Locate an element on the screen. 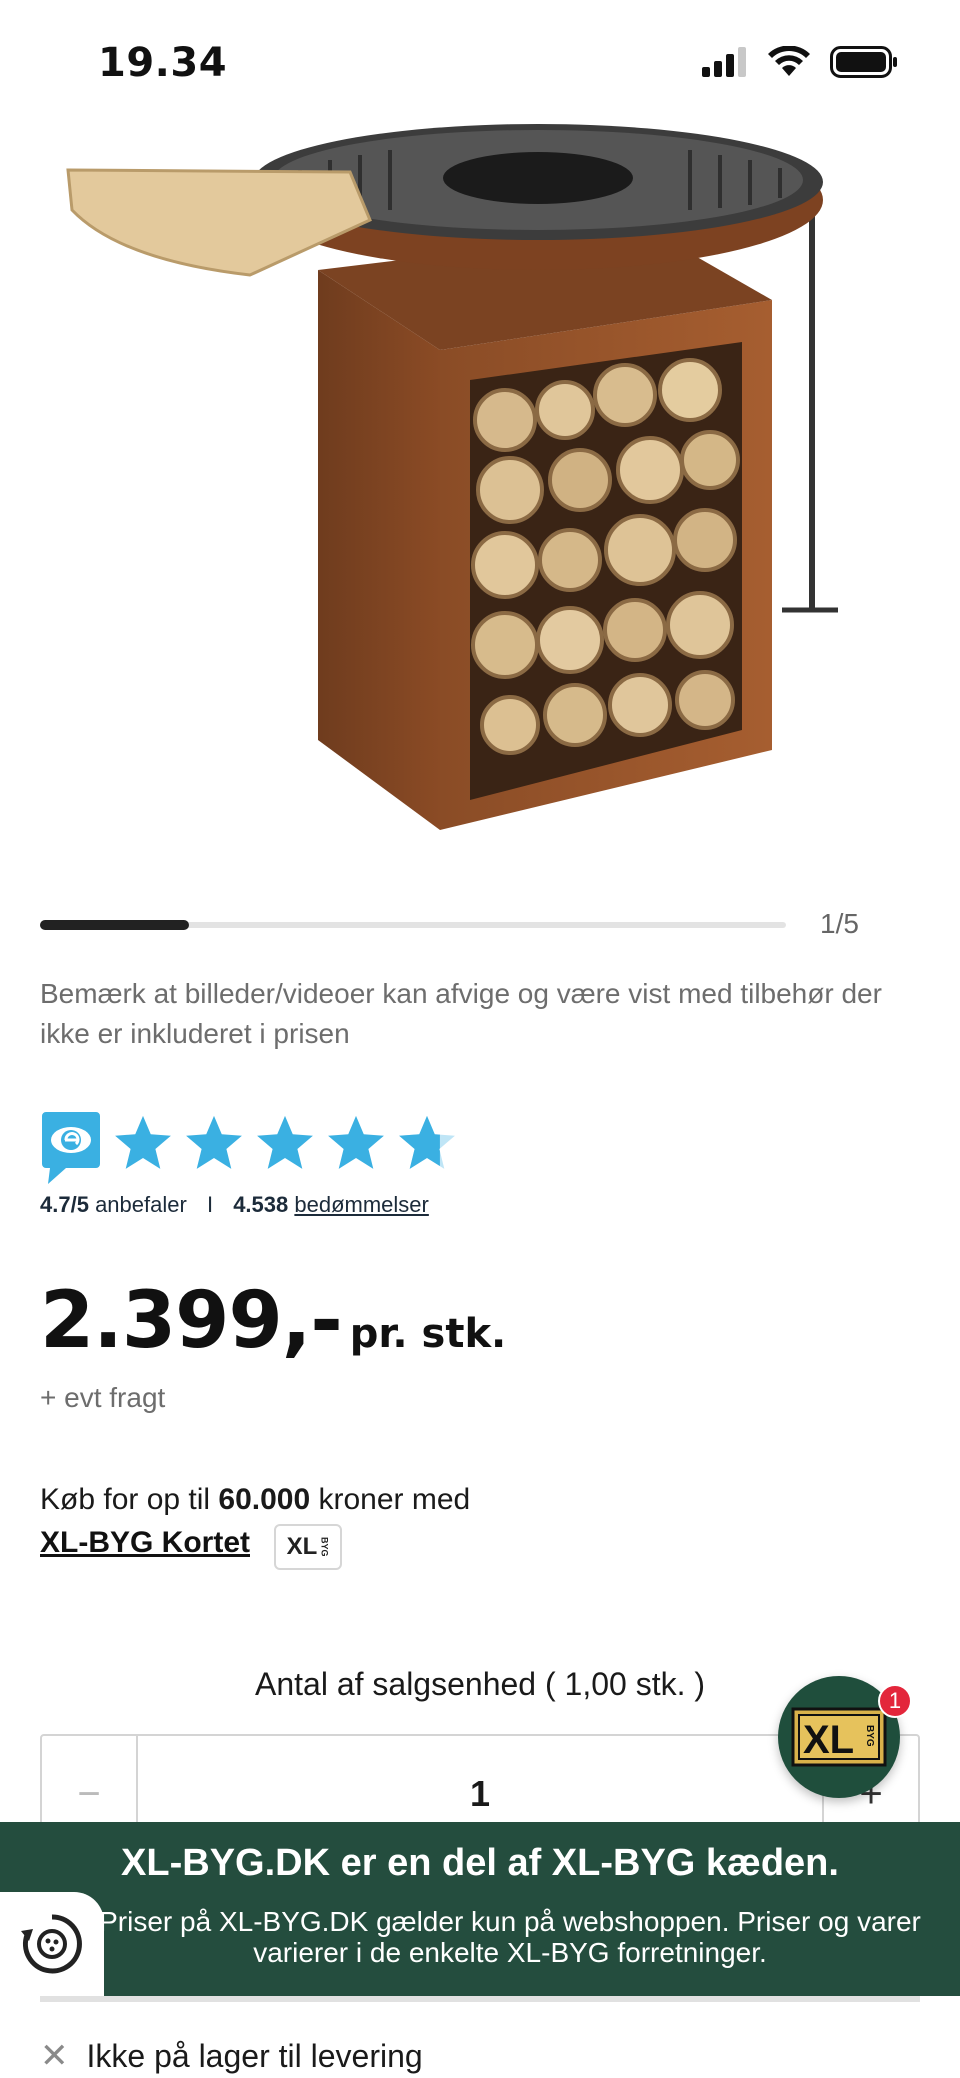 This screenshot has width=960, height=2078. status-icons is located at coordinates (800, 62).